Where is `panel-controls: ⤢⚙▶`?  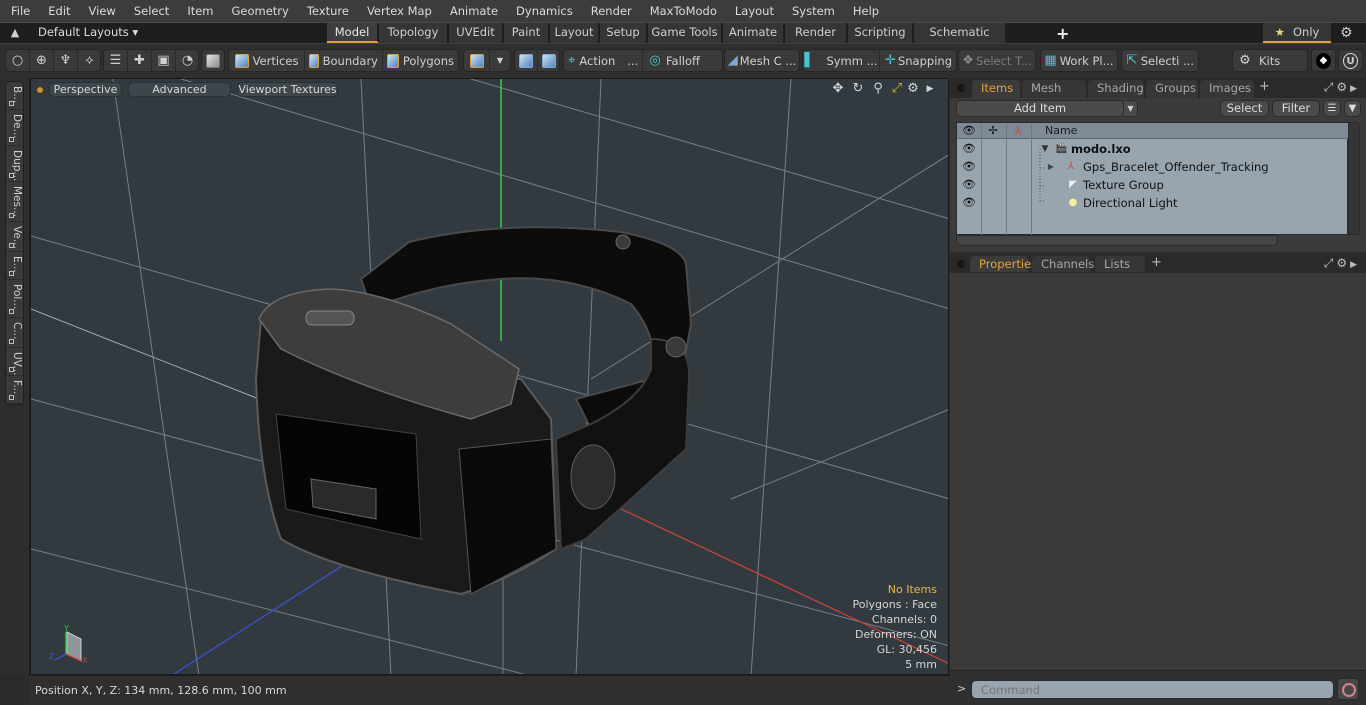 panel-controls: ⤢⚙▶ is located at coordinates (1342, 87).